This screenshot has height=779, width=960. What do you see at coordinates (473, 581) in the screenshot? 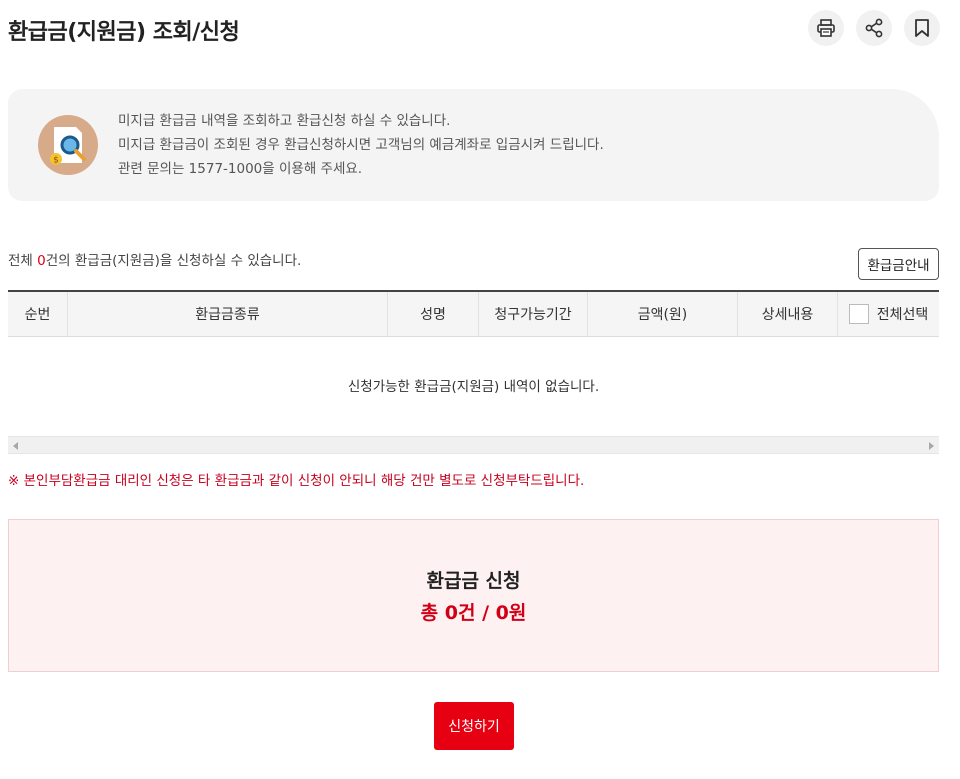
I see `apply-title: 환급금 신청` at bounding box center [473, 581].